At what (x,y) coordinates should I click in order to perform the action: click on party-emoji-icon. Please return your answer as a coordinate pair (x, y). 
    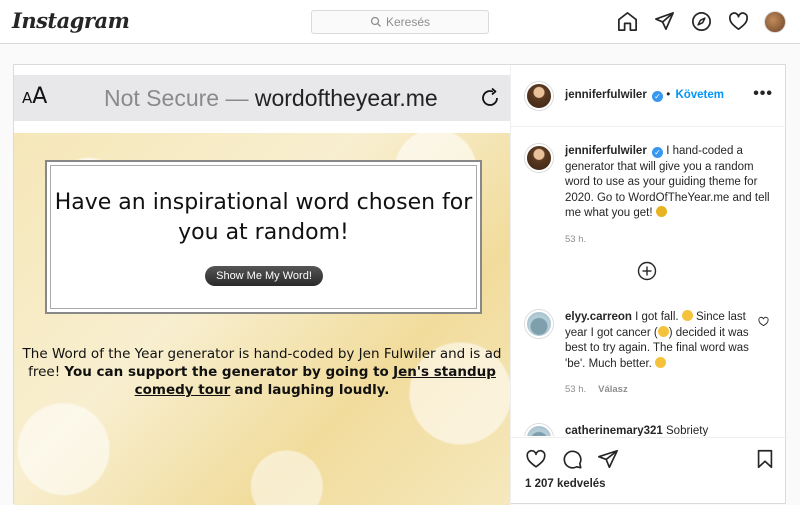
    Looking at the image, I should click on (661, 211).